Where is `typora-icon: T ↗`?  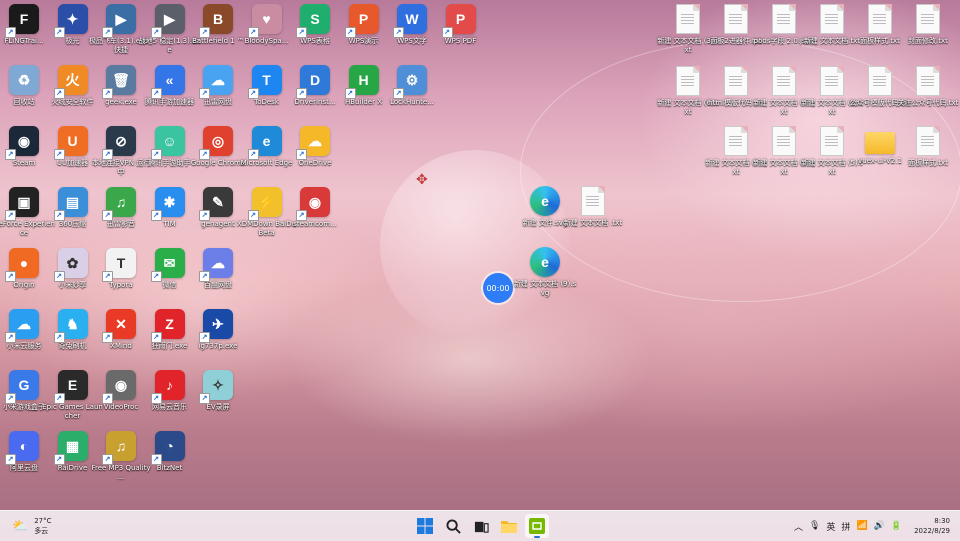
typora-icon: T ↗ is located at coordinates (119, 265).